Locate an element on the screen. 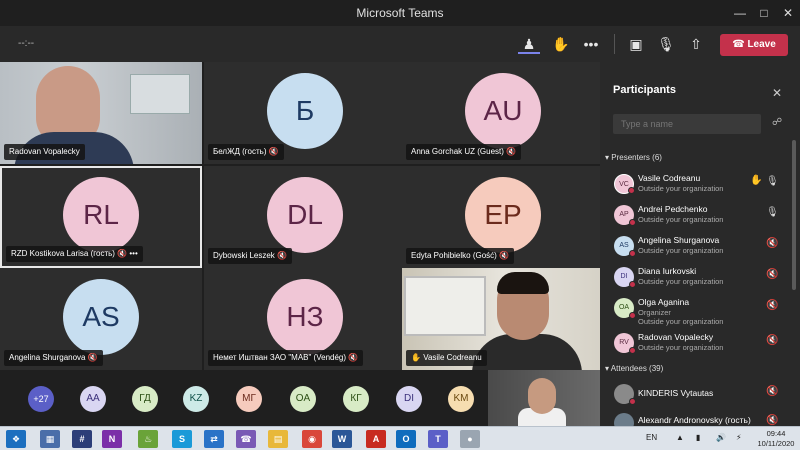 This screenshot has width=800, height=450. avatar: RL is located at coordinates (101, 215).